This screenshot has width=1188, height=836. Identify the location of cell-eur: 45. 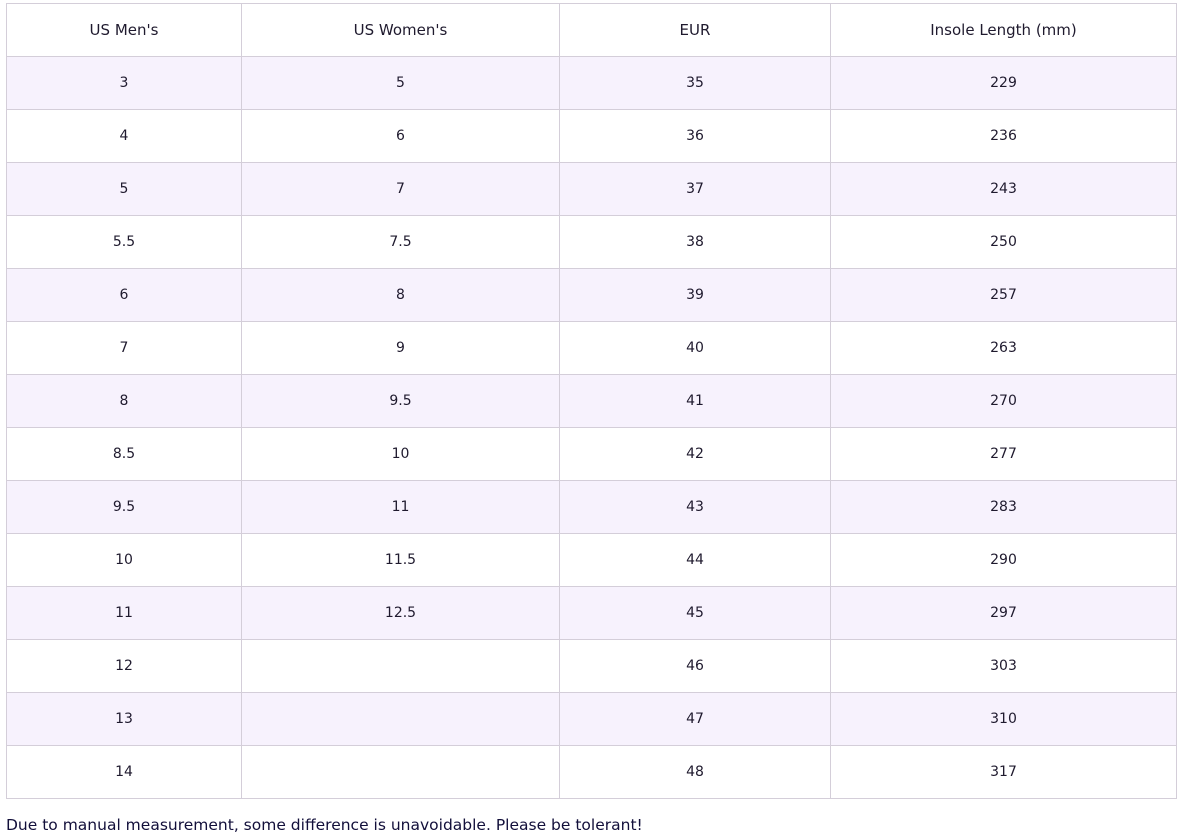
(695, 613).